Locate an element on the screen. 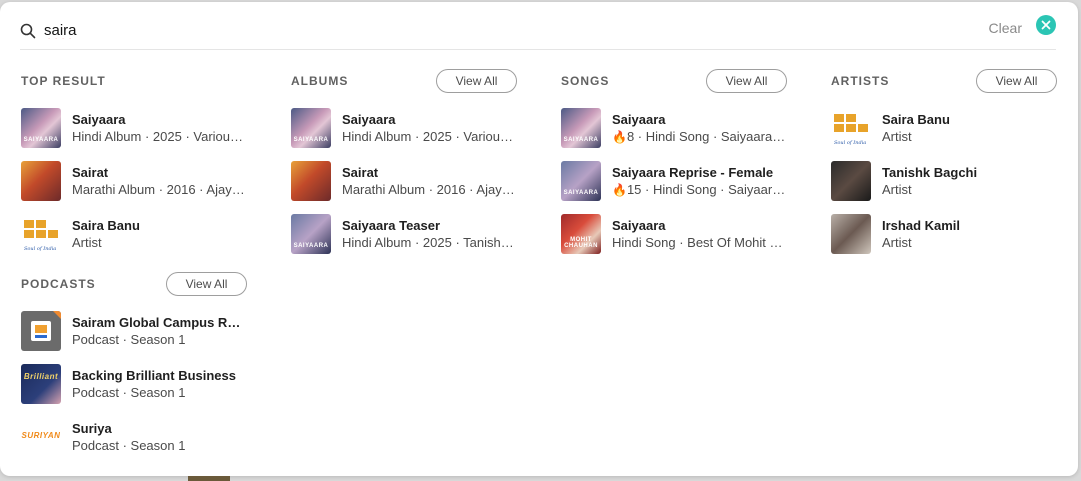 The height and width of the screenshot is (481, 1081). thumb-text: SURIYAN is located at coordinates (41, 435).